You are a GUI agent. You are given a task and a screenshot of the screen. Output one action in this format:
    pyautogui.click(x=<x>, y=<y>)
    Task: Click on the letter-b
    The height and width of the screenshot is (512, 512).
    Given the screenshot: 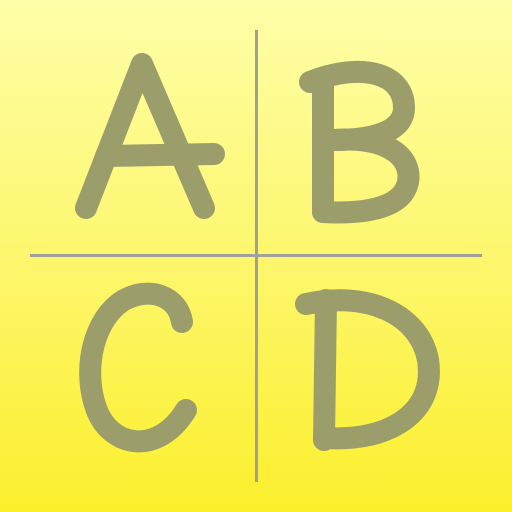 What is the action you would take?
    pyautogui.click(x=359, y=142)
    